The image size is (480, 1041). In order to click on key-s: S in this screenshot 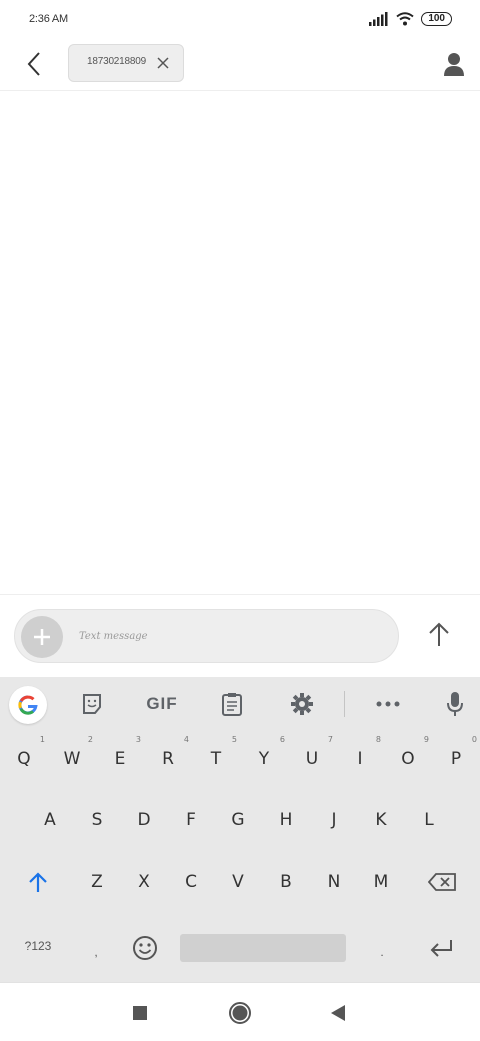, I will do `click(97, 820)`.